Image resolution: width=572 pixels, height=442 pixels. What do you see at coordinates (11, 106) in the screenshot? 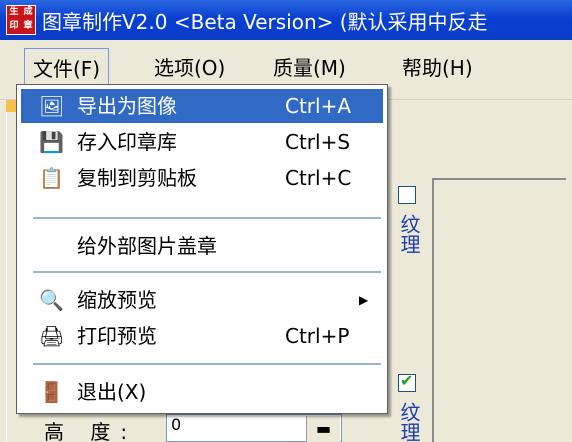
I see `tab-edge` at bounding box center [11, 106].